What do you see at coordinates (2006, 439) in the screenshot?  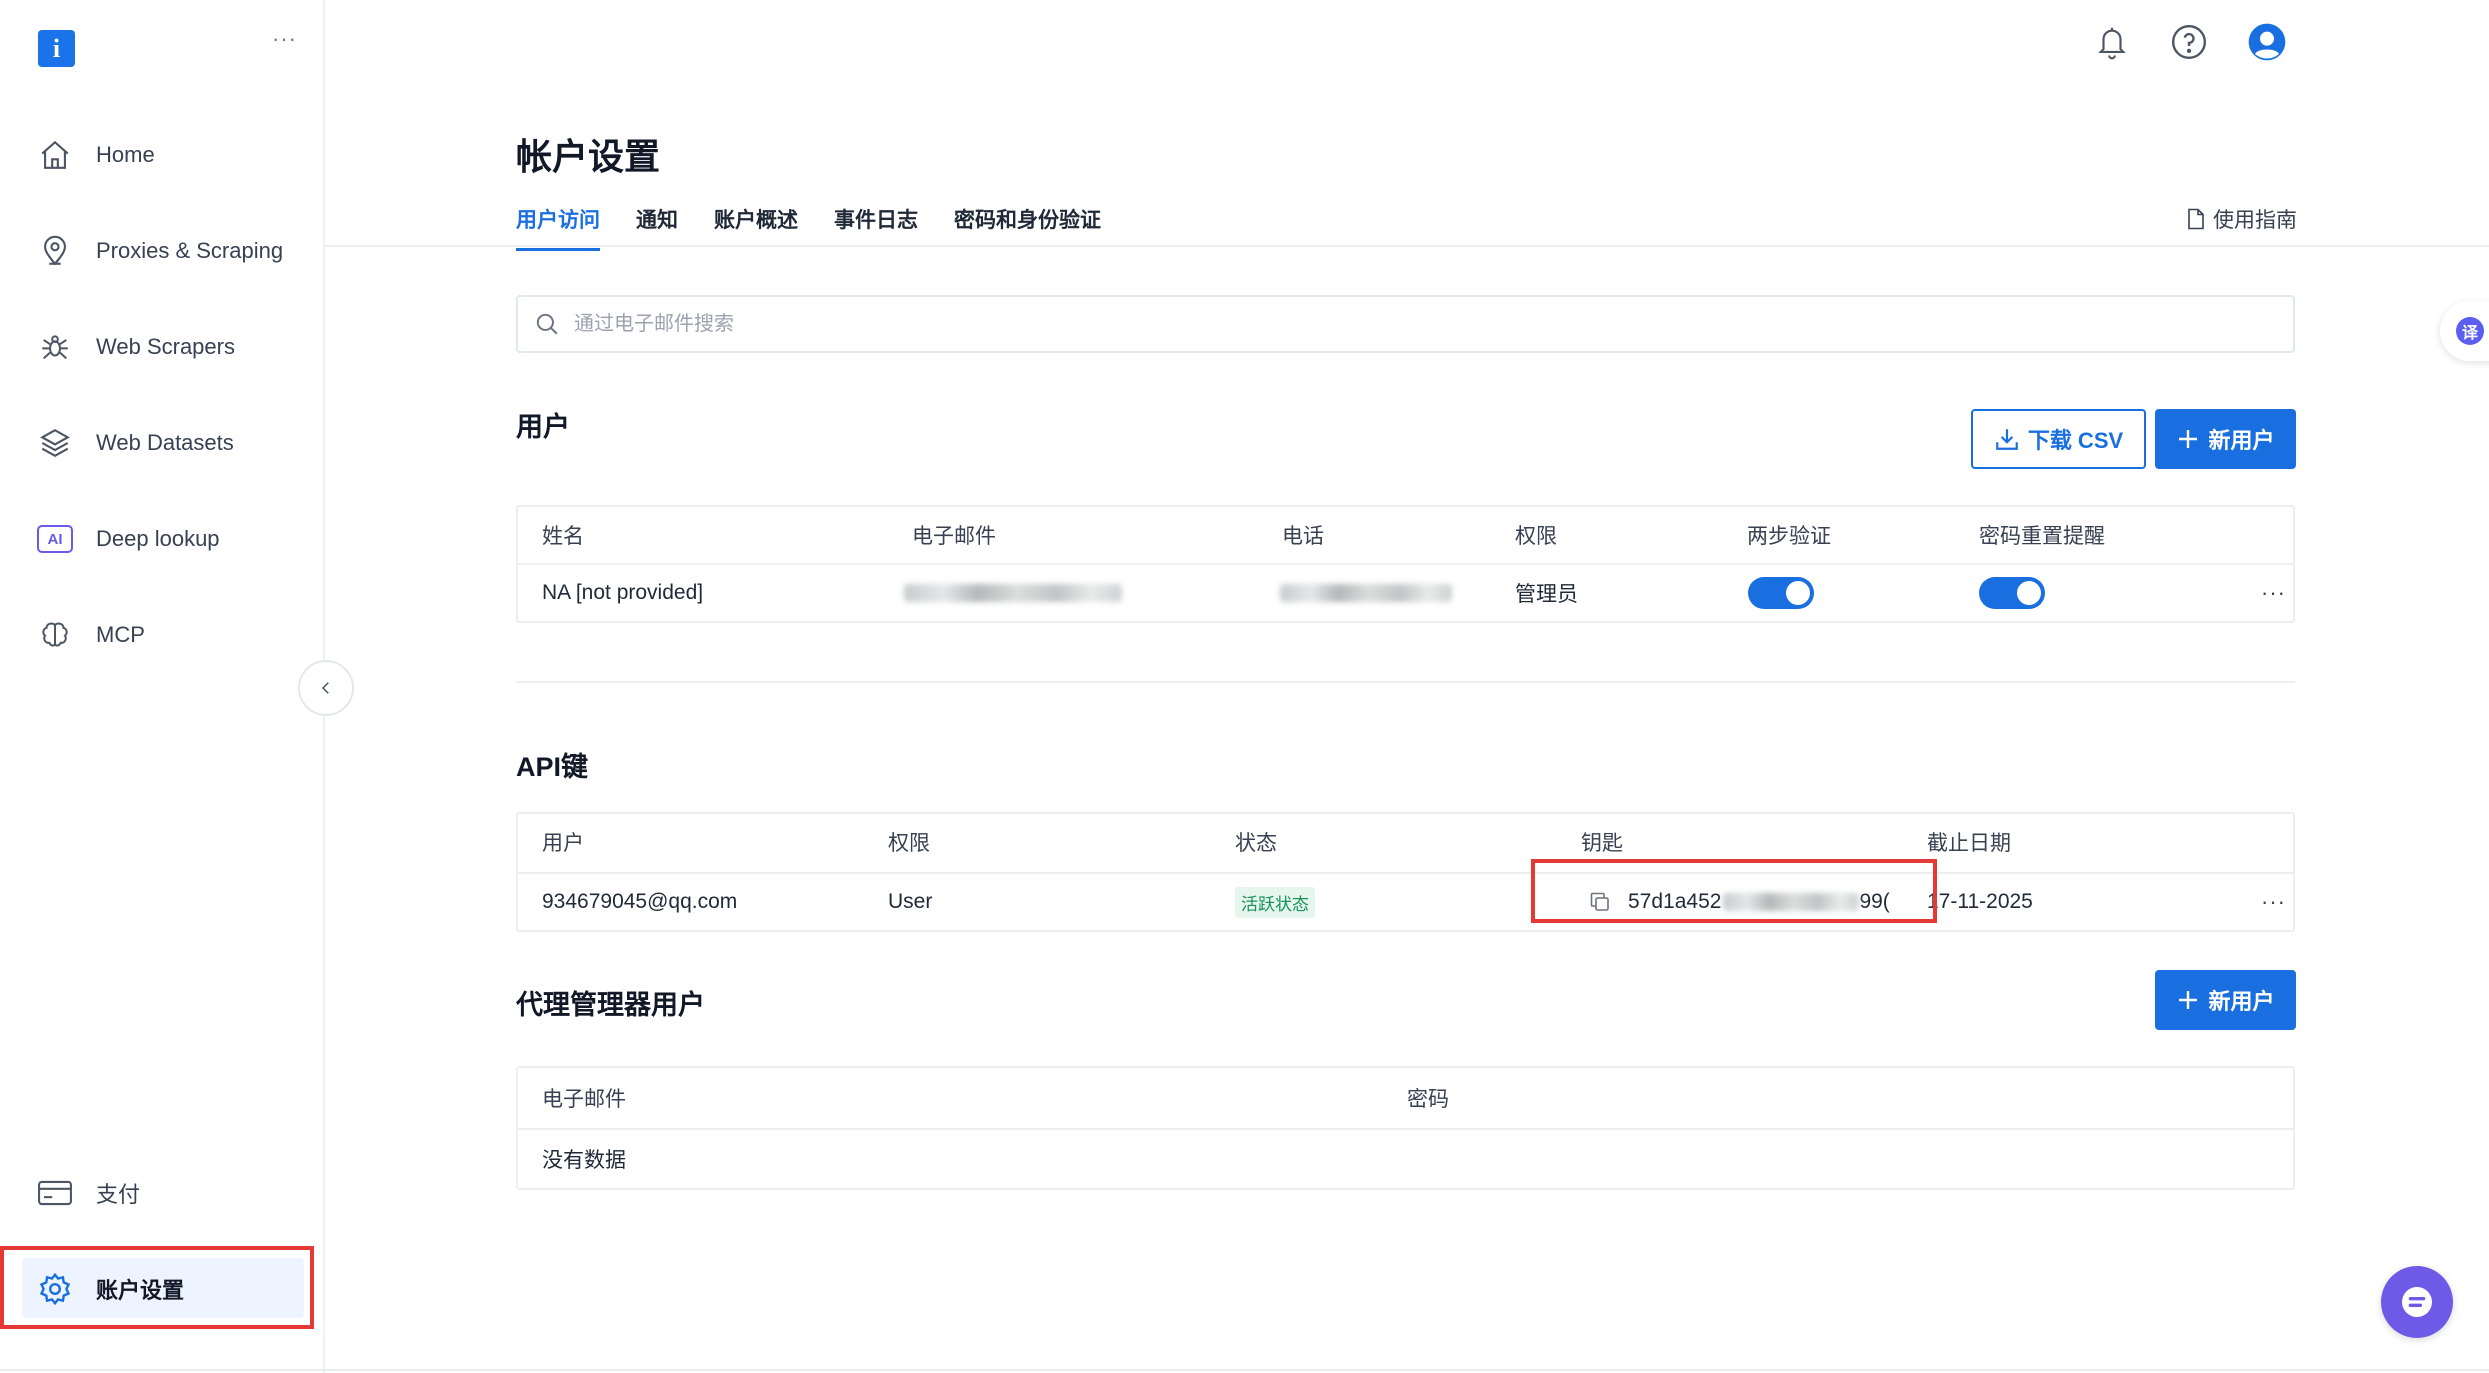 I see `download-icon` at bounding box center [2006, 439].